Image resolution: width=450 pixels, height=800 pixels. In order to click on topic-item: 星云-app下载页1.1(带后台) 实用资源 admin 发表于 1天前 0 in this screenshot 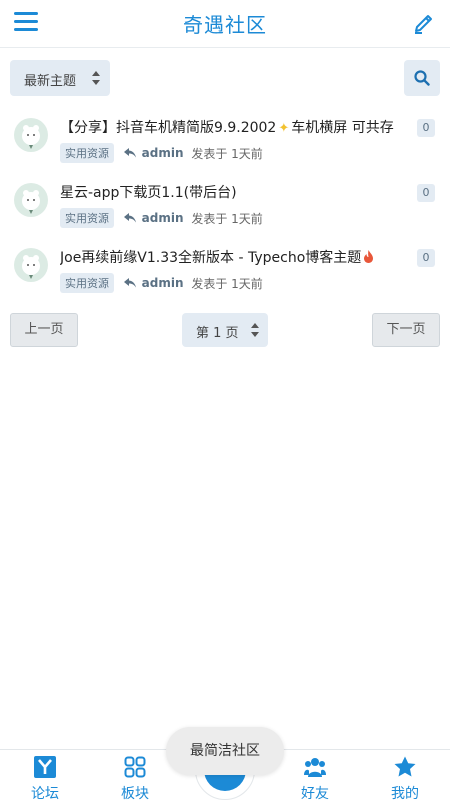, I will do `click(225, 205)`.